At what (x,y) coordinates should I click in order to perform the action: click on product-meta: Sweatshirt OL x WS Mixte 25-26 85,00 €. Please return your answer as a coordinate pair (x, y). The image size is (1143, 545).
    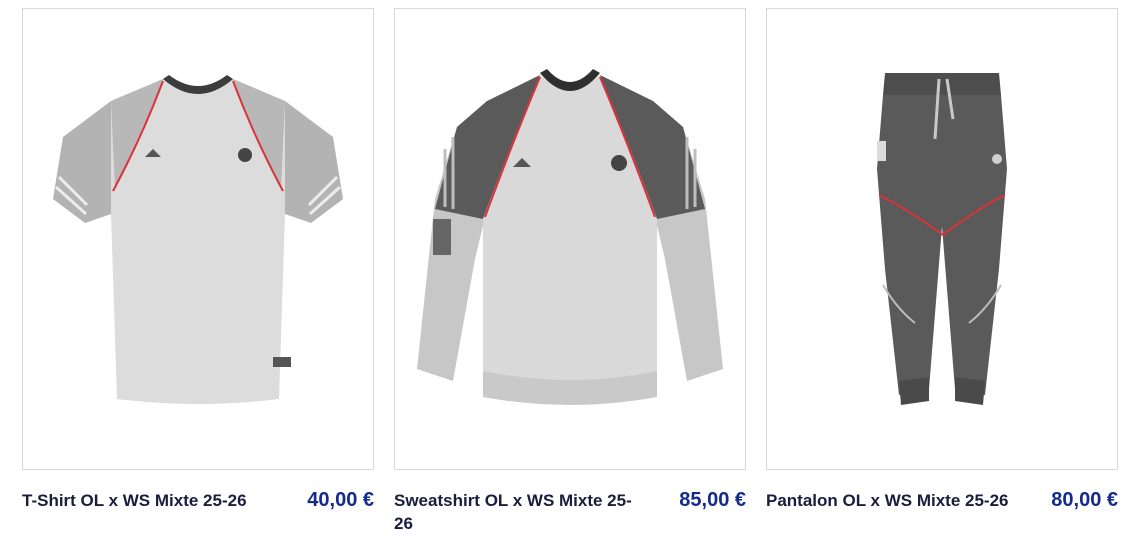
    Looking at the image, I should click on (570, 512).